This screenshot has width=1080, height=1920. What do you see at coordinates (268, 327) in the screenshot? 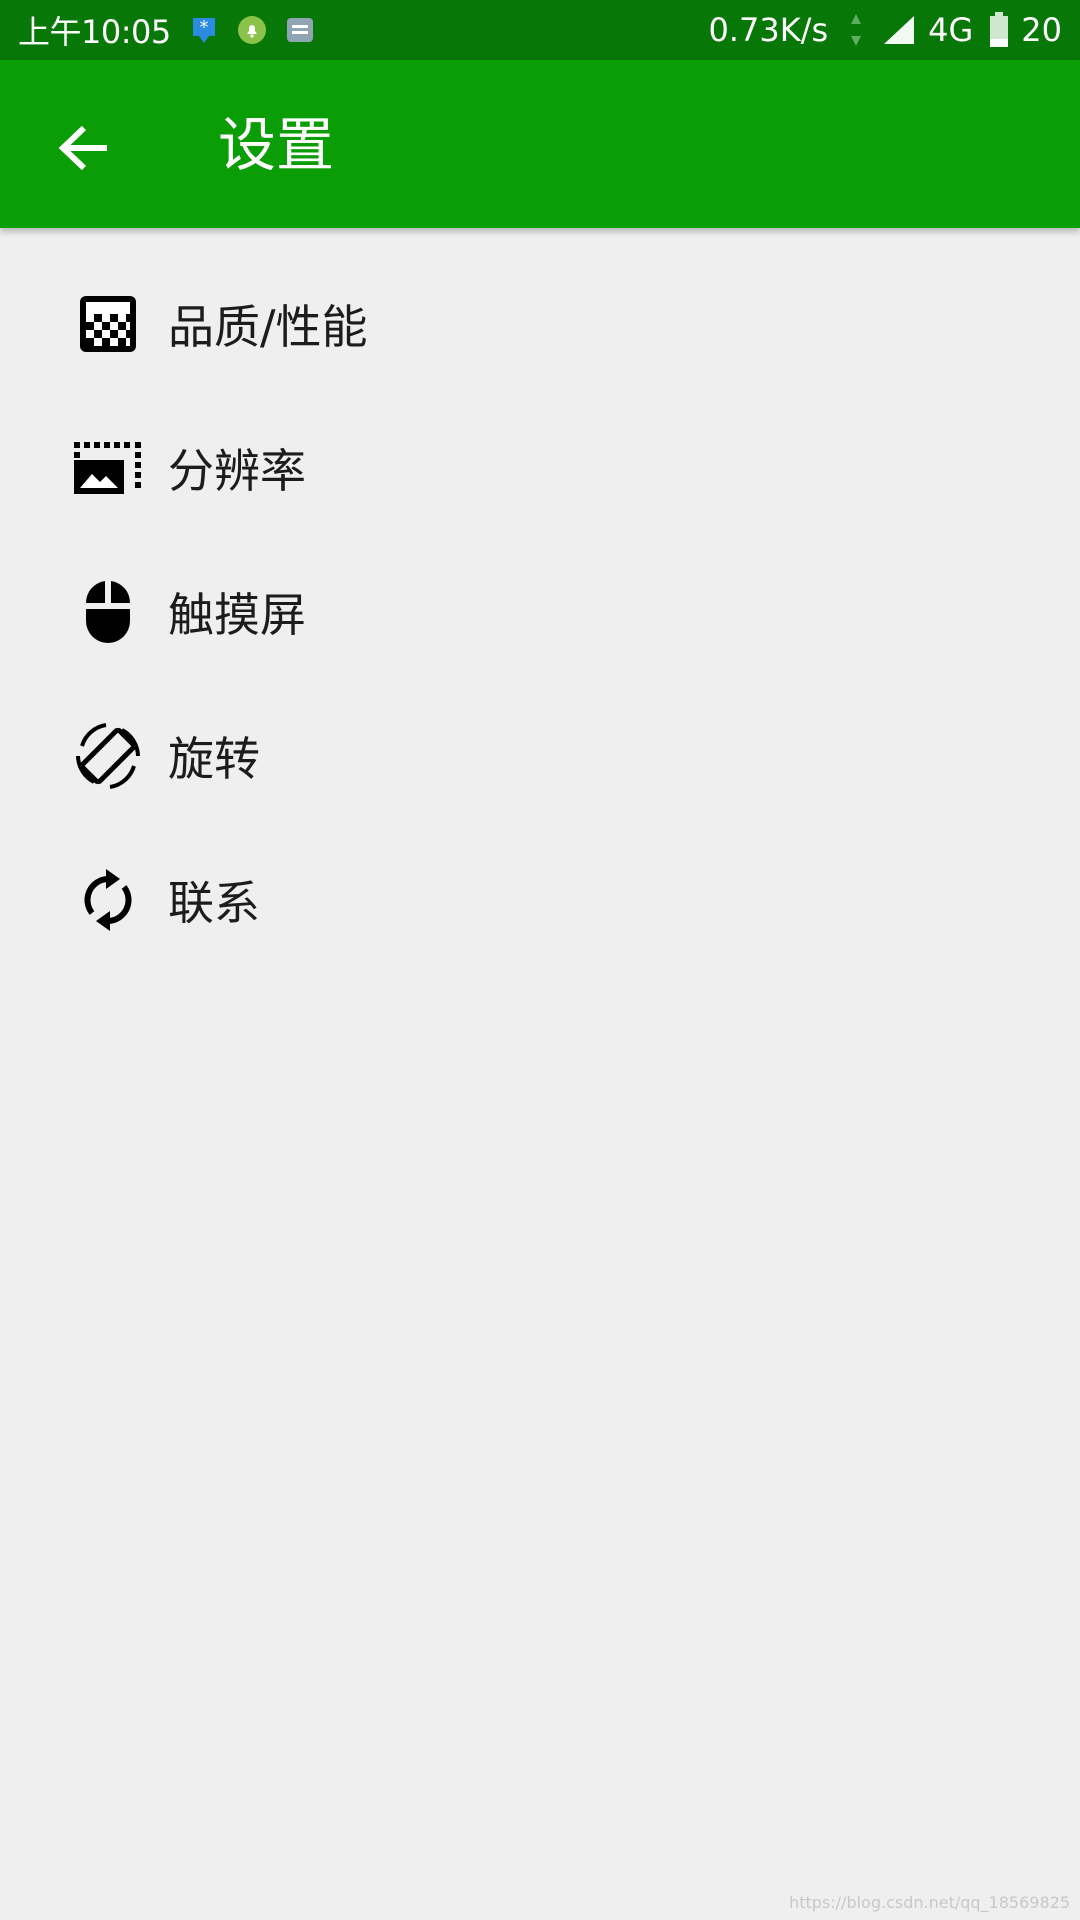
I see `settings-item-label: 品质/性能` at bounding box center [268, 327].